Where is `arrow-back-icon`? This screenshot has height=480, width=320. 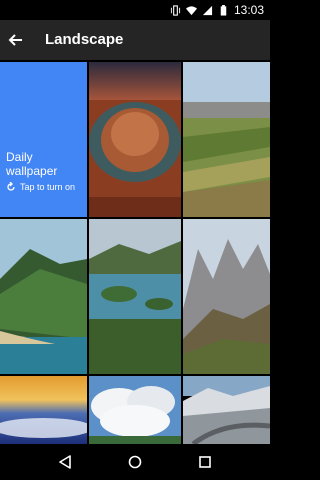 arrow-back-icon is located at coordinates (15, 40).